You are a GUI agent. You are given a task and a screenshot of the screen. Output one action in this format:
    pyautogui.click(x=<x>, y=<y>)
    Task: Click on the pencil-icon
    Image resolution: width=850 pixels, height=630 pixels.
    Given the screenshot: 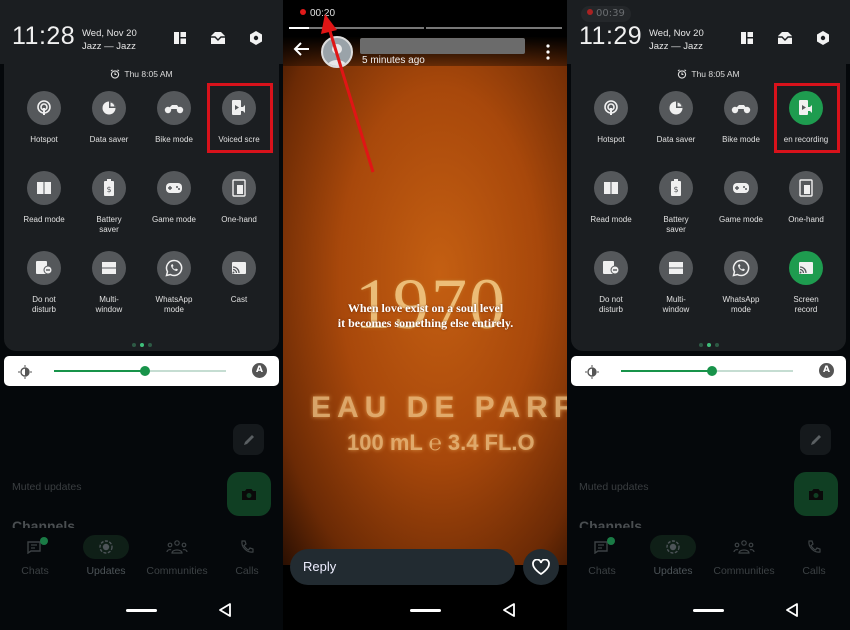 What is the action you would take?
    pyautogui.click(x=248, y=439)
    